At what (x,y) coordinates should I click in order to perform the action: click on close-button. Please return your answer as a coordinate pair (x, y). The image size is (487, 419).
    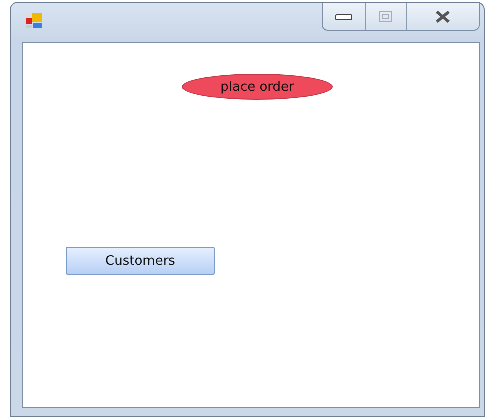
    Looking at the image, I should click on (443, 16).